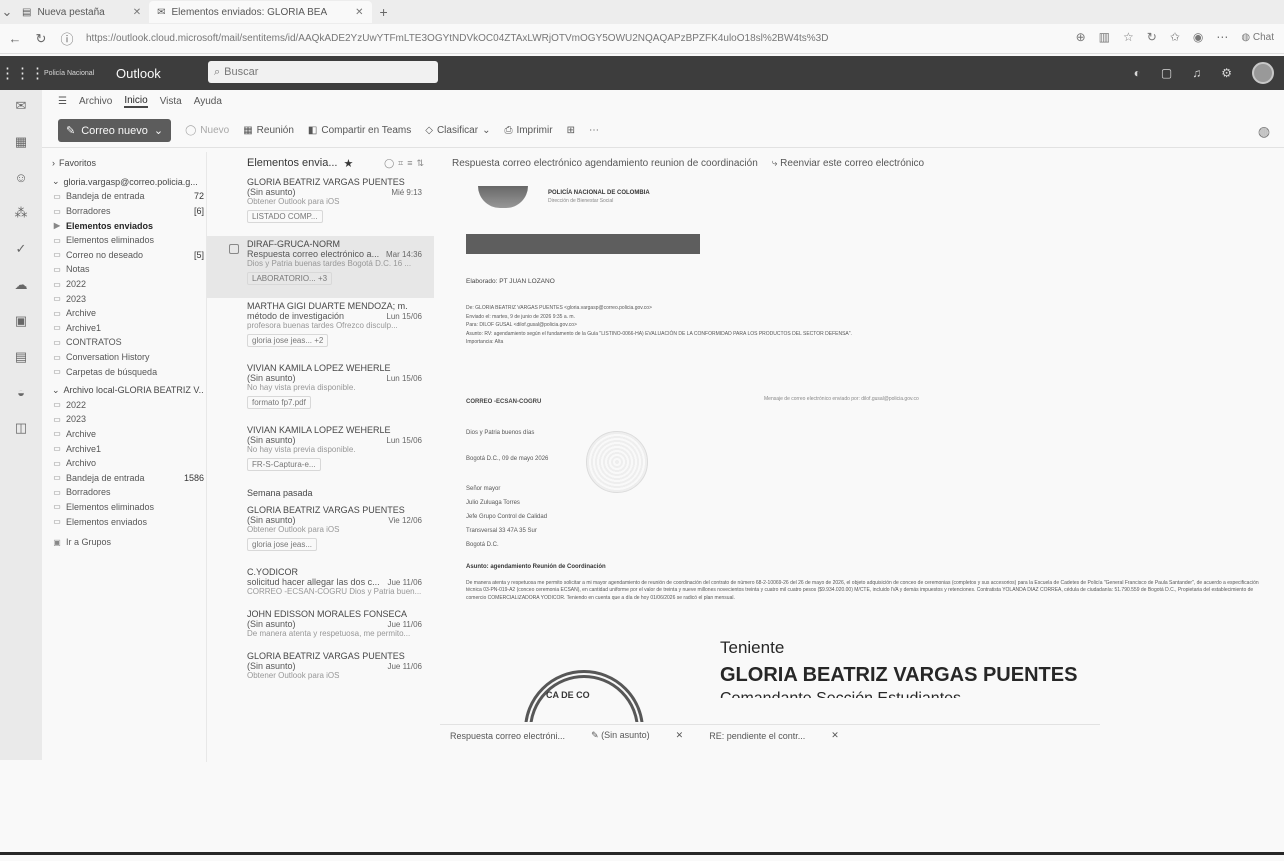  I want to click on calendar-icon: ▦, so click(21, 142).